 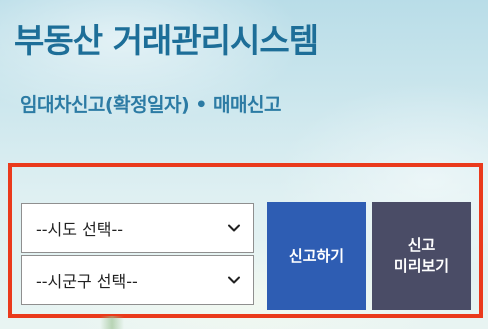 What do you see at coordinates (112, 322) in the screenshot?
I see `background-plant` at bounding box center [112, 322].